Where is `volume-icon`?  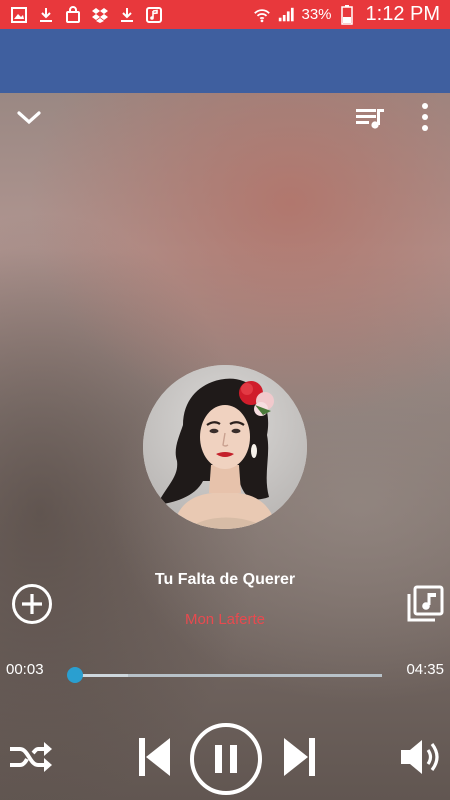
volume-icon is located at coordinates (420, 757).